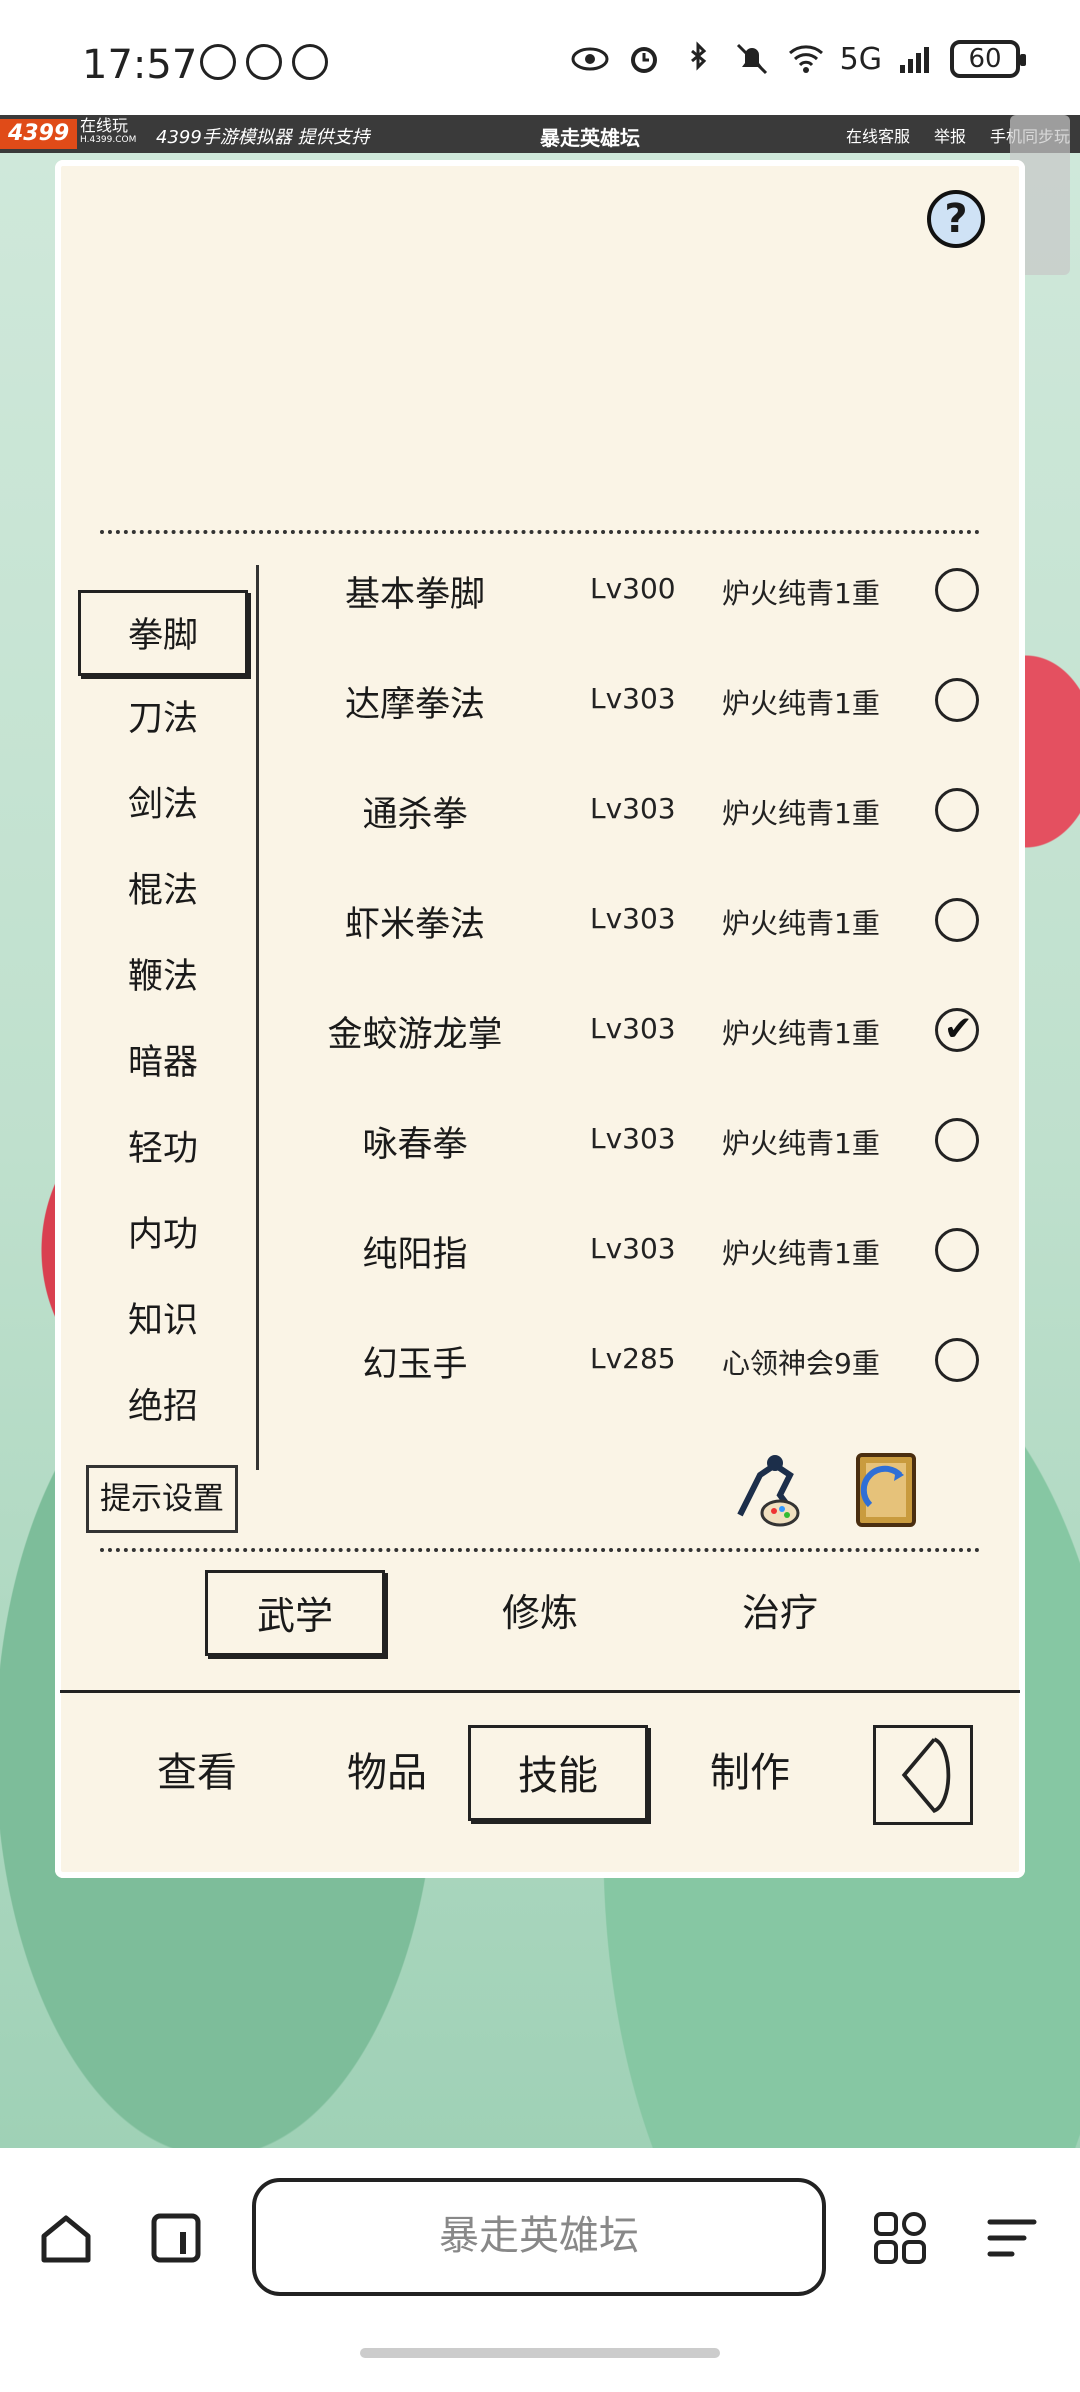 This screenshot has width=1080, height=2392. Describe the element at coordinates (295, 1613) in the screenshot. I see `tab-wuxue: 武学` at that location.